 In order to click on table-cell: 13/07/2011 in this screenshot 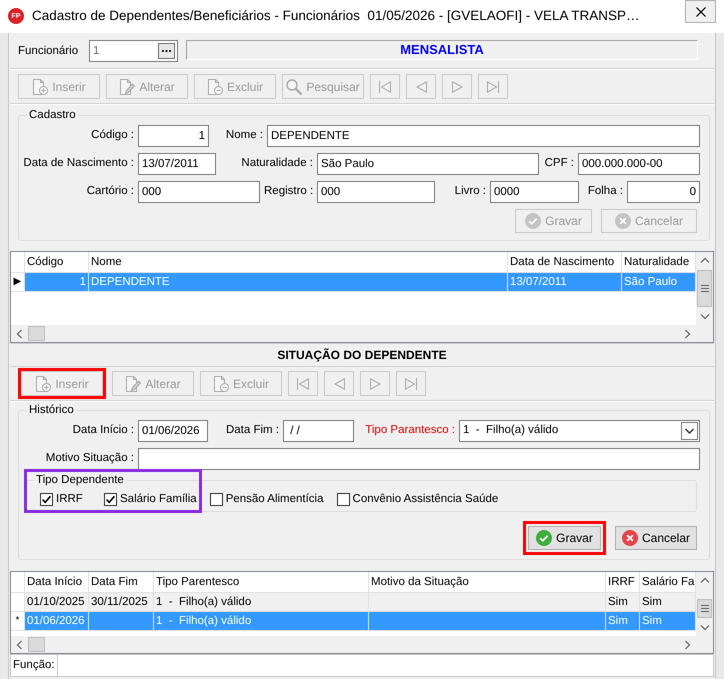, I will do `click(565, 282)`.